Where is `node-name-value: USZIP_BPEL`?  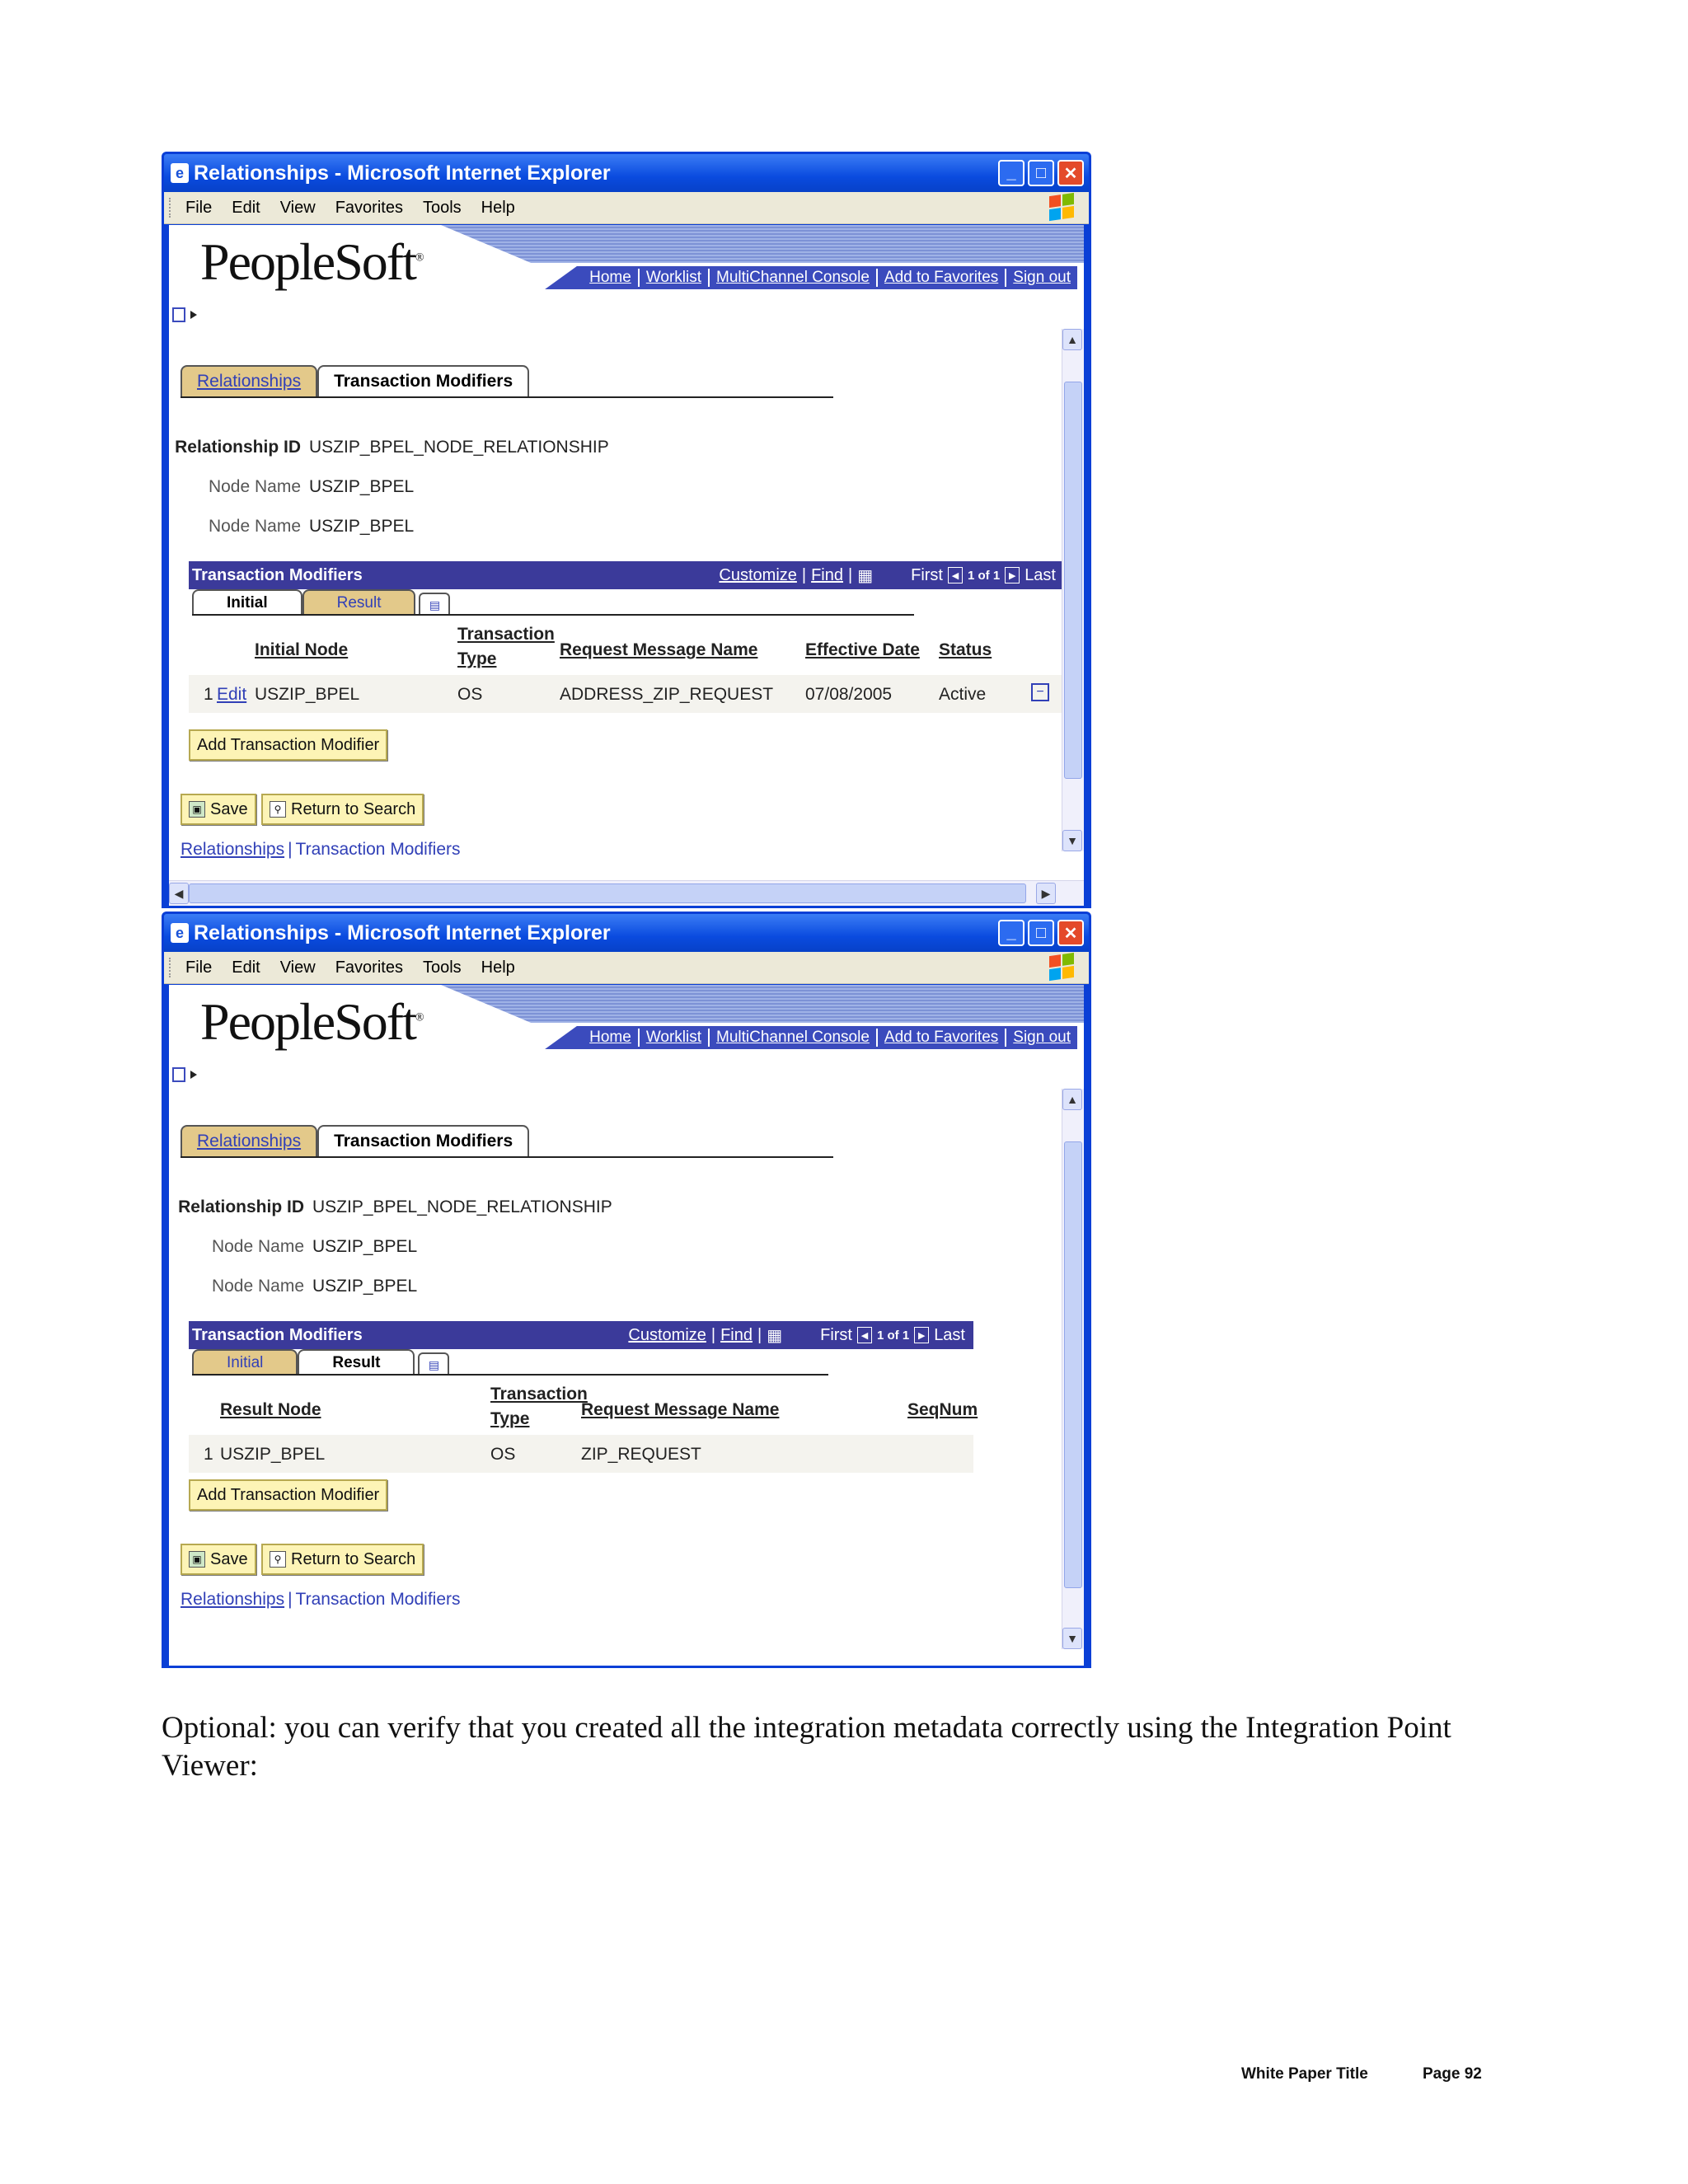 node-name-value: USZIP_BPEL is located at coordinates (365, 1246).